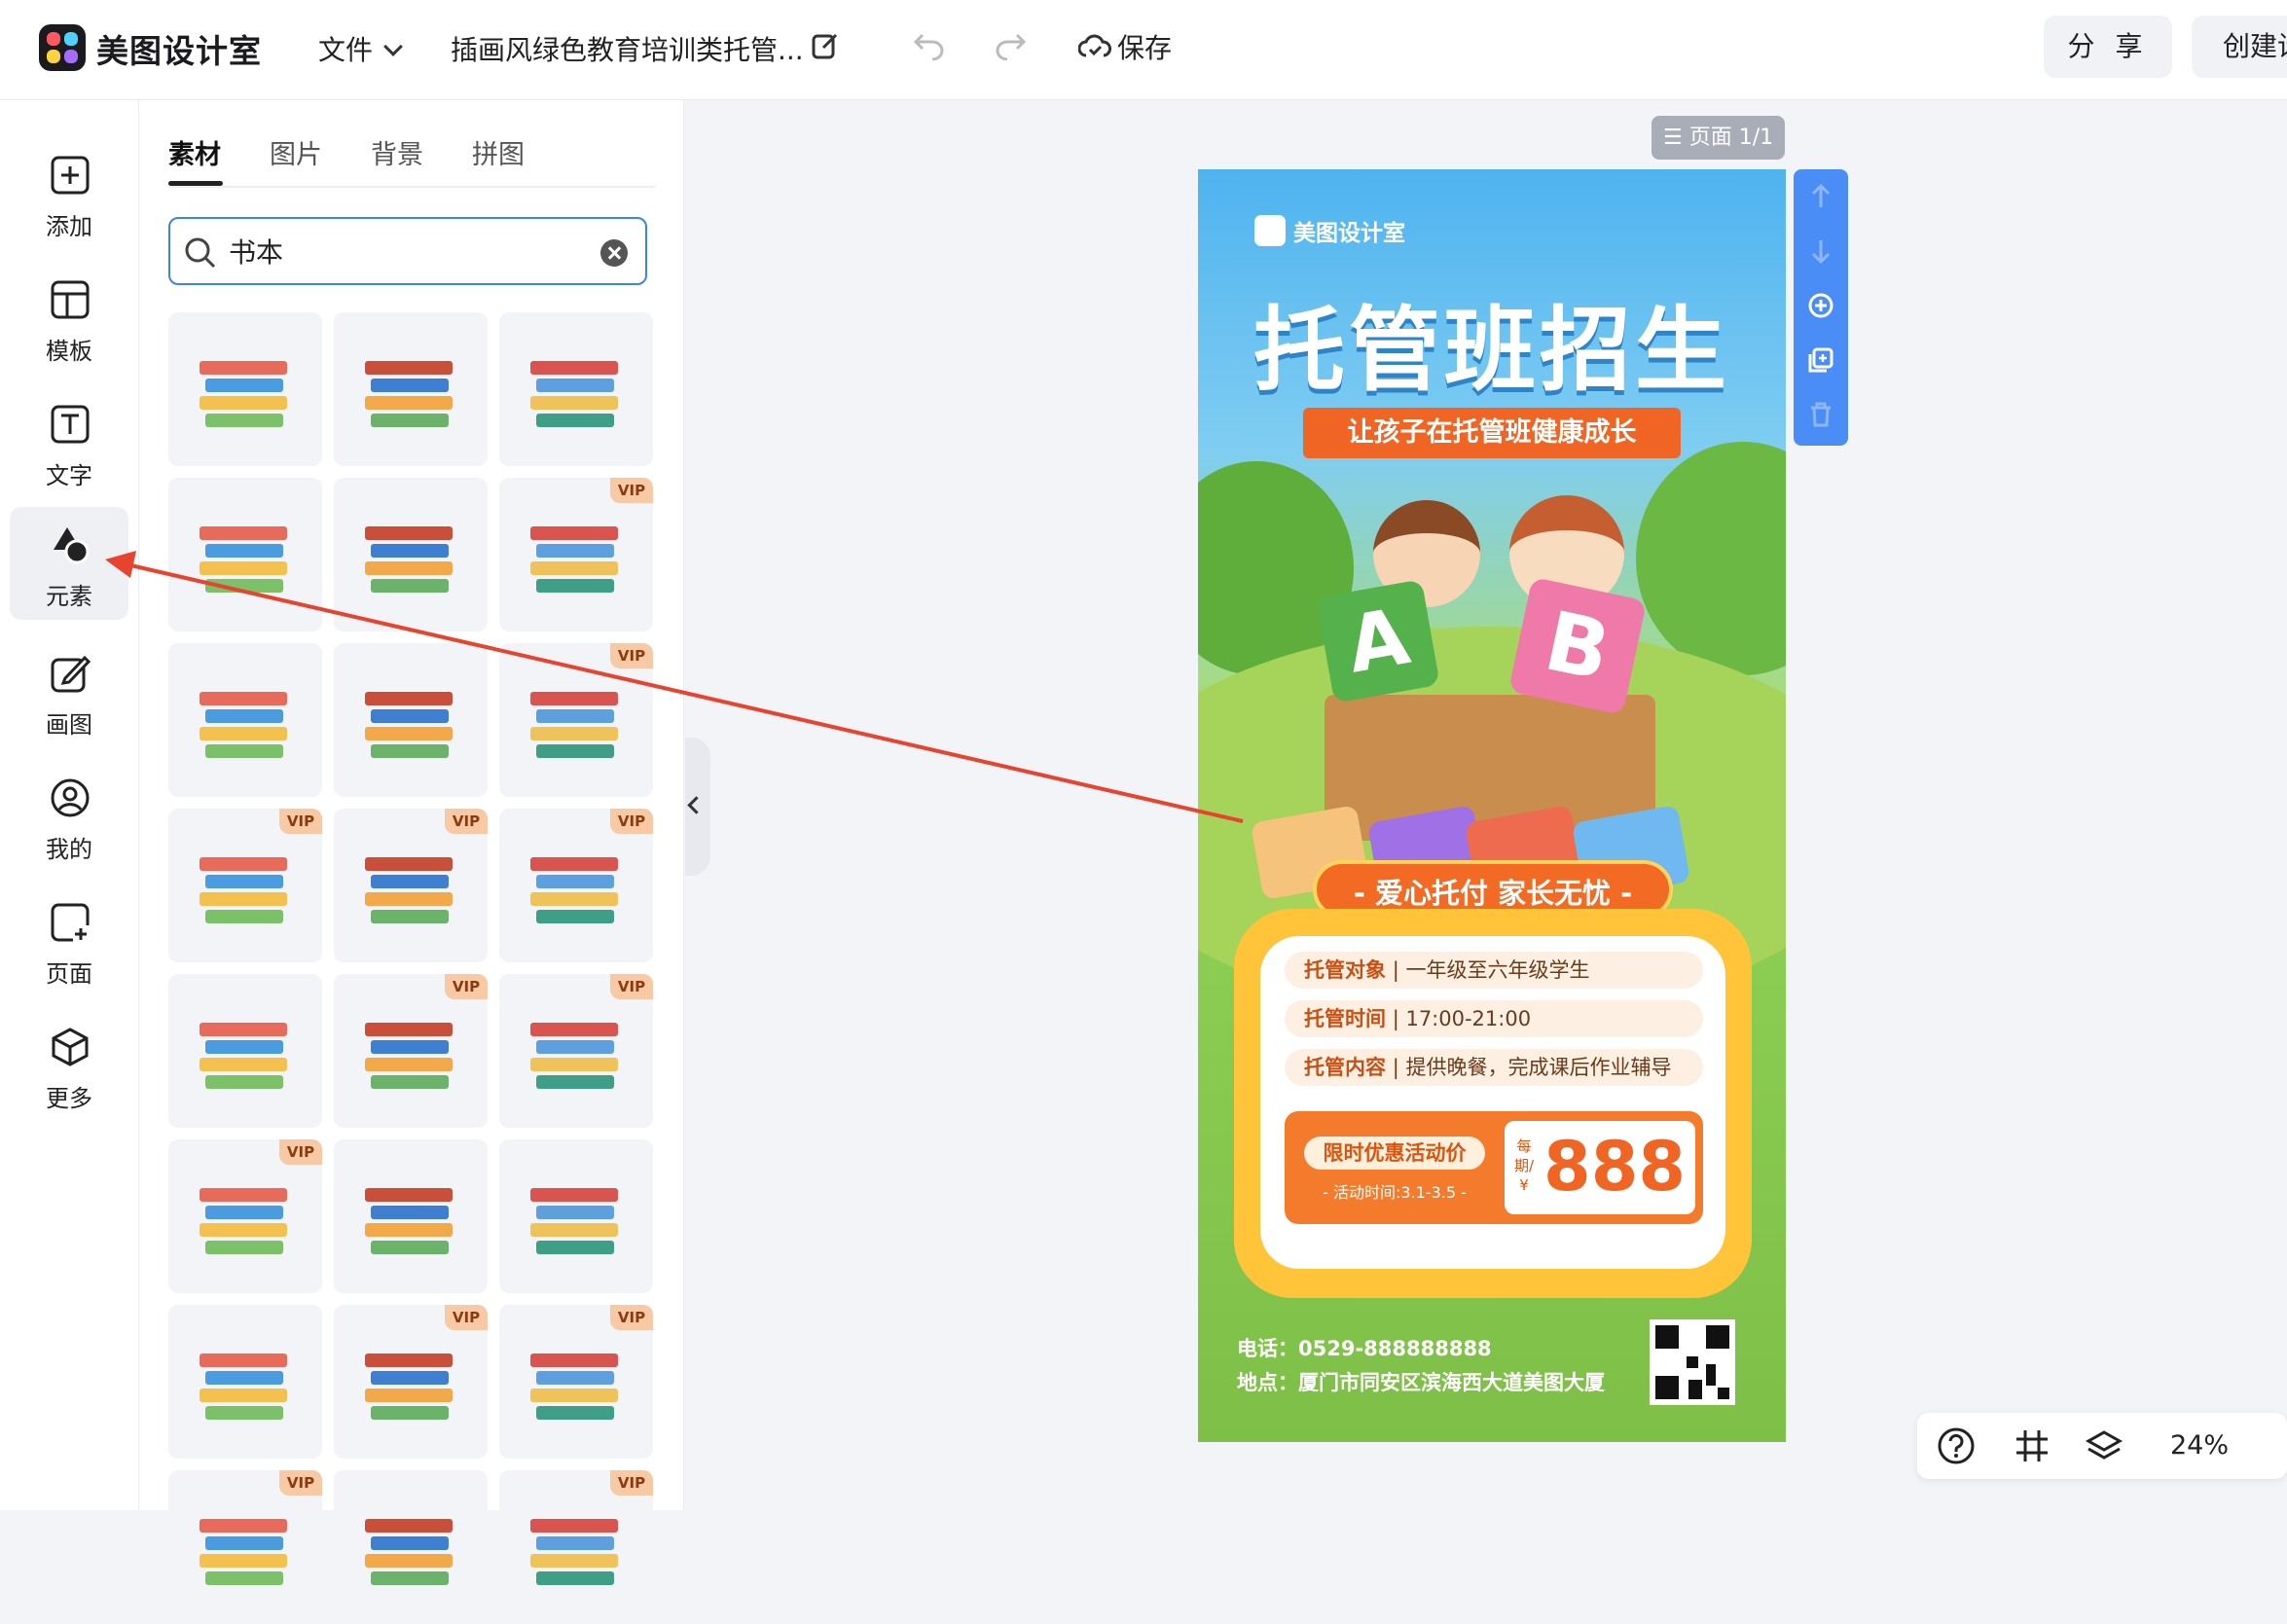 Image resolution: width=2287 pixels, height=1624 pixels. Describe the element at coordinates (69, 442) in the screenshot. I see `nav-item-text: 文字` at that location.